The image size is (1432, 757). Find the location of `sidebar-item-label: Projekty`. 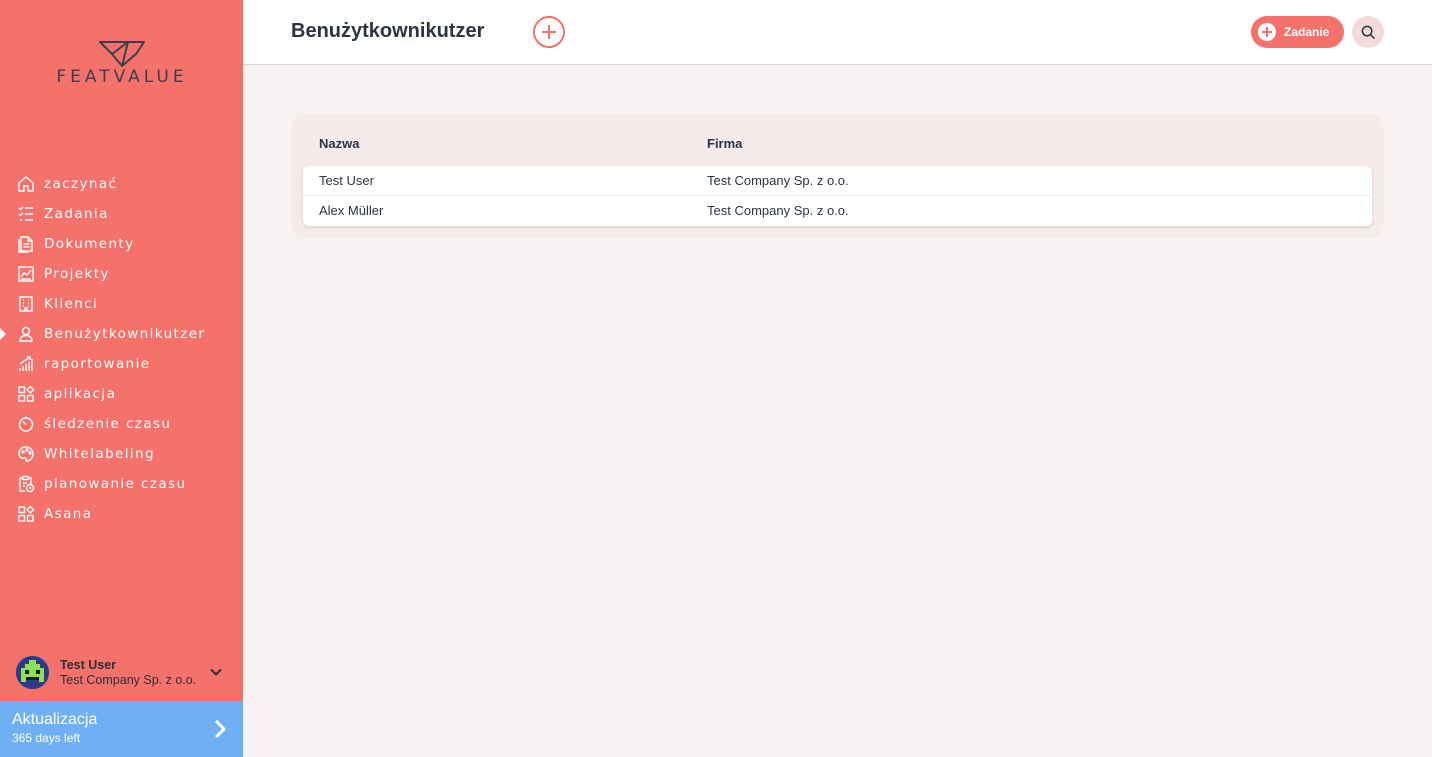

sidebar-item-label: Projekty is located at coordinates (77, 274).